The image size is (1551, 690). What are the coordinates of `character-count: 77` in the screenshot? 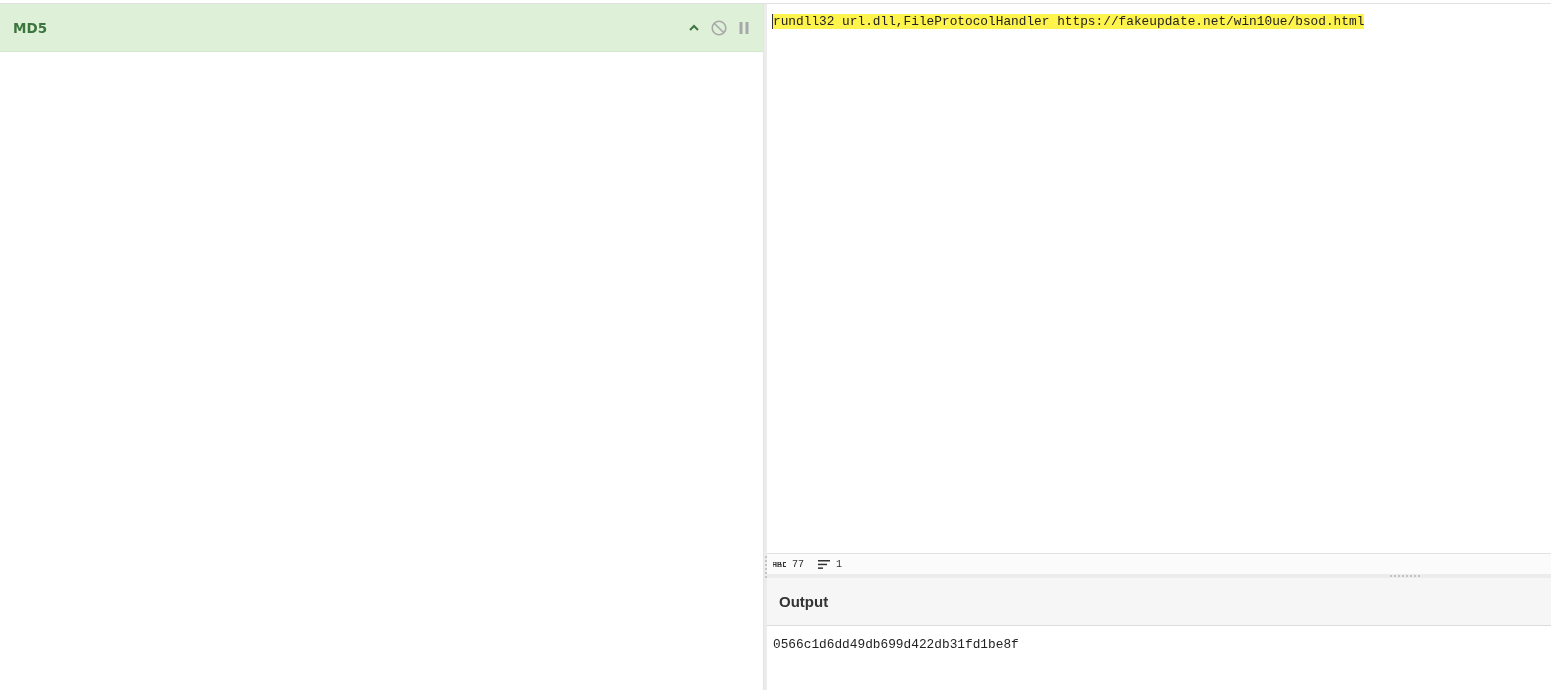 It's located at (798, 564).